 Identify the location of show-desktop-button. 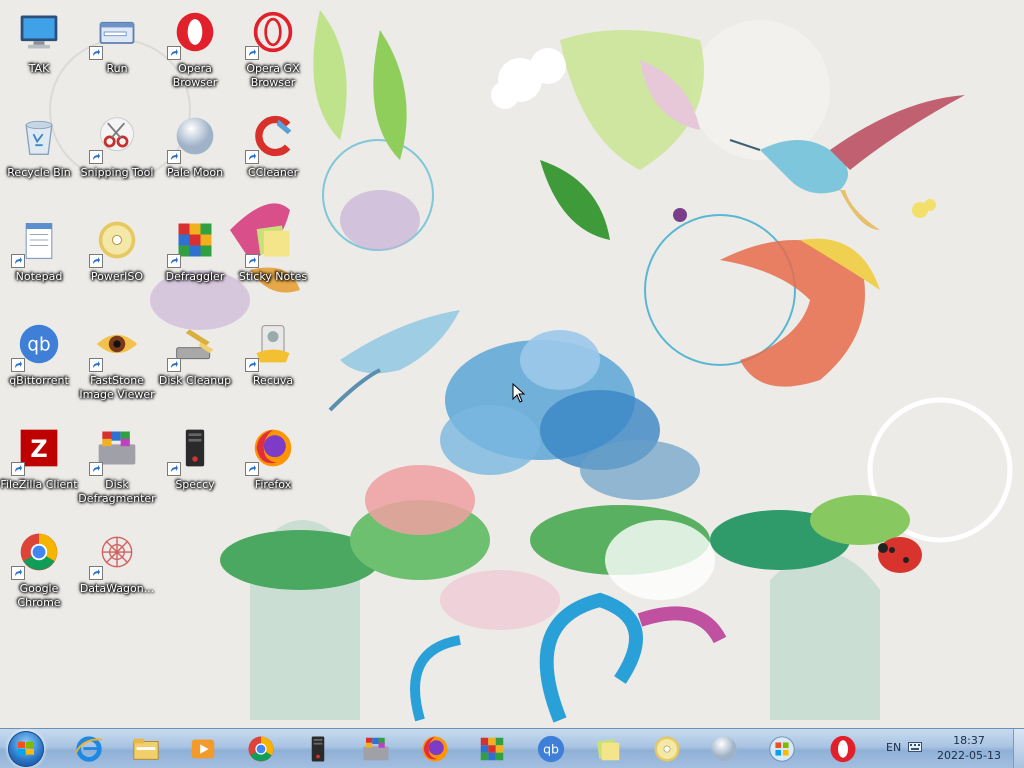
(1018, 748).